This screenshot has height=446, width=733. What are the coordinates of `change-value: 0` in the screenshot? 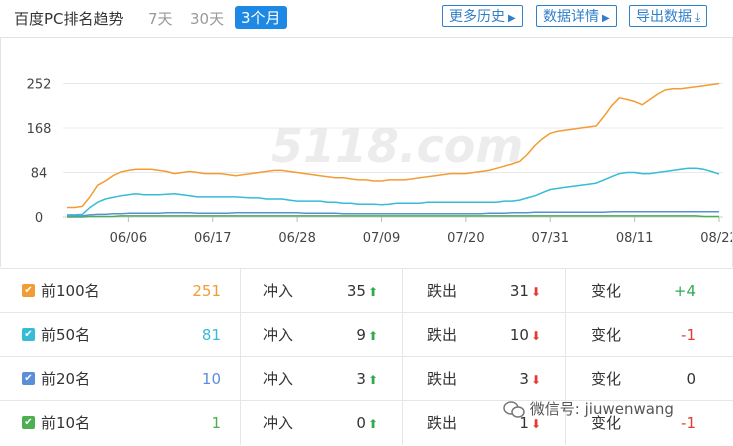 It's located at (691, 379).